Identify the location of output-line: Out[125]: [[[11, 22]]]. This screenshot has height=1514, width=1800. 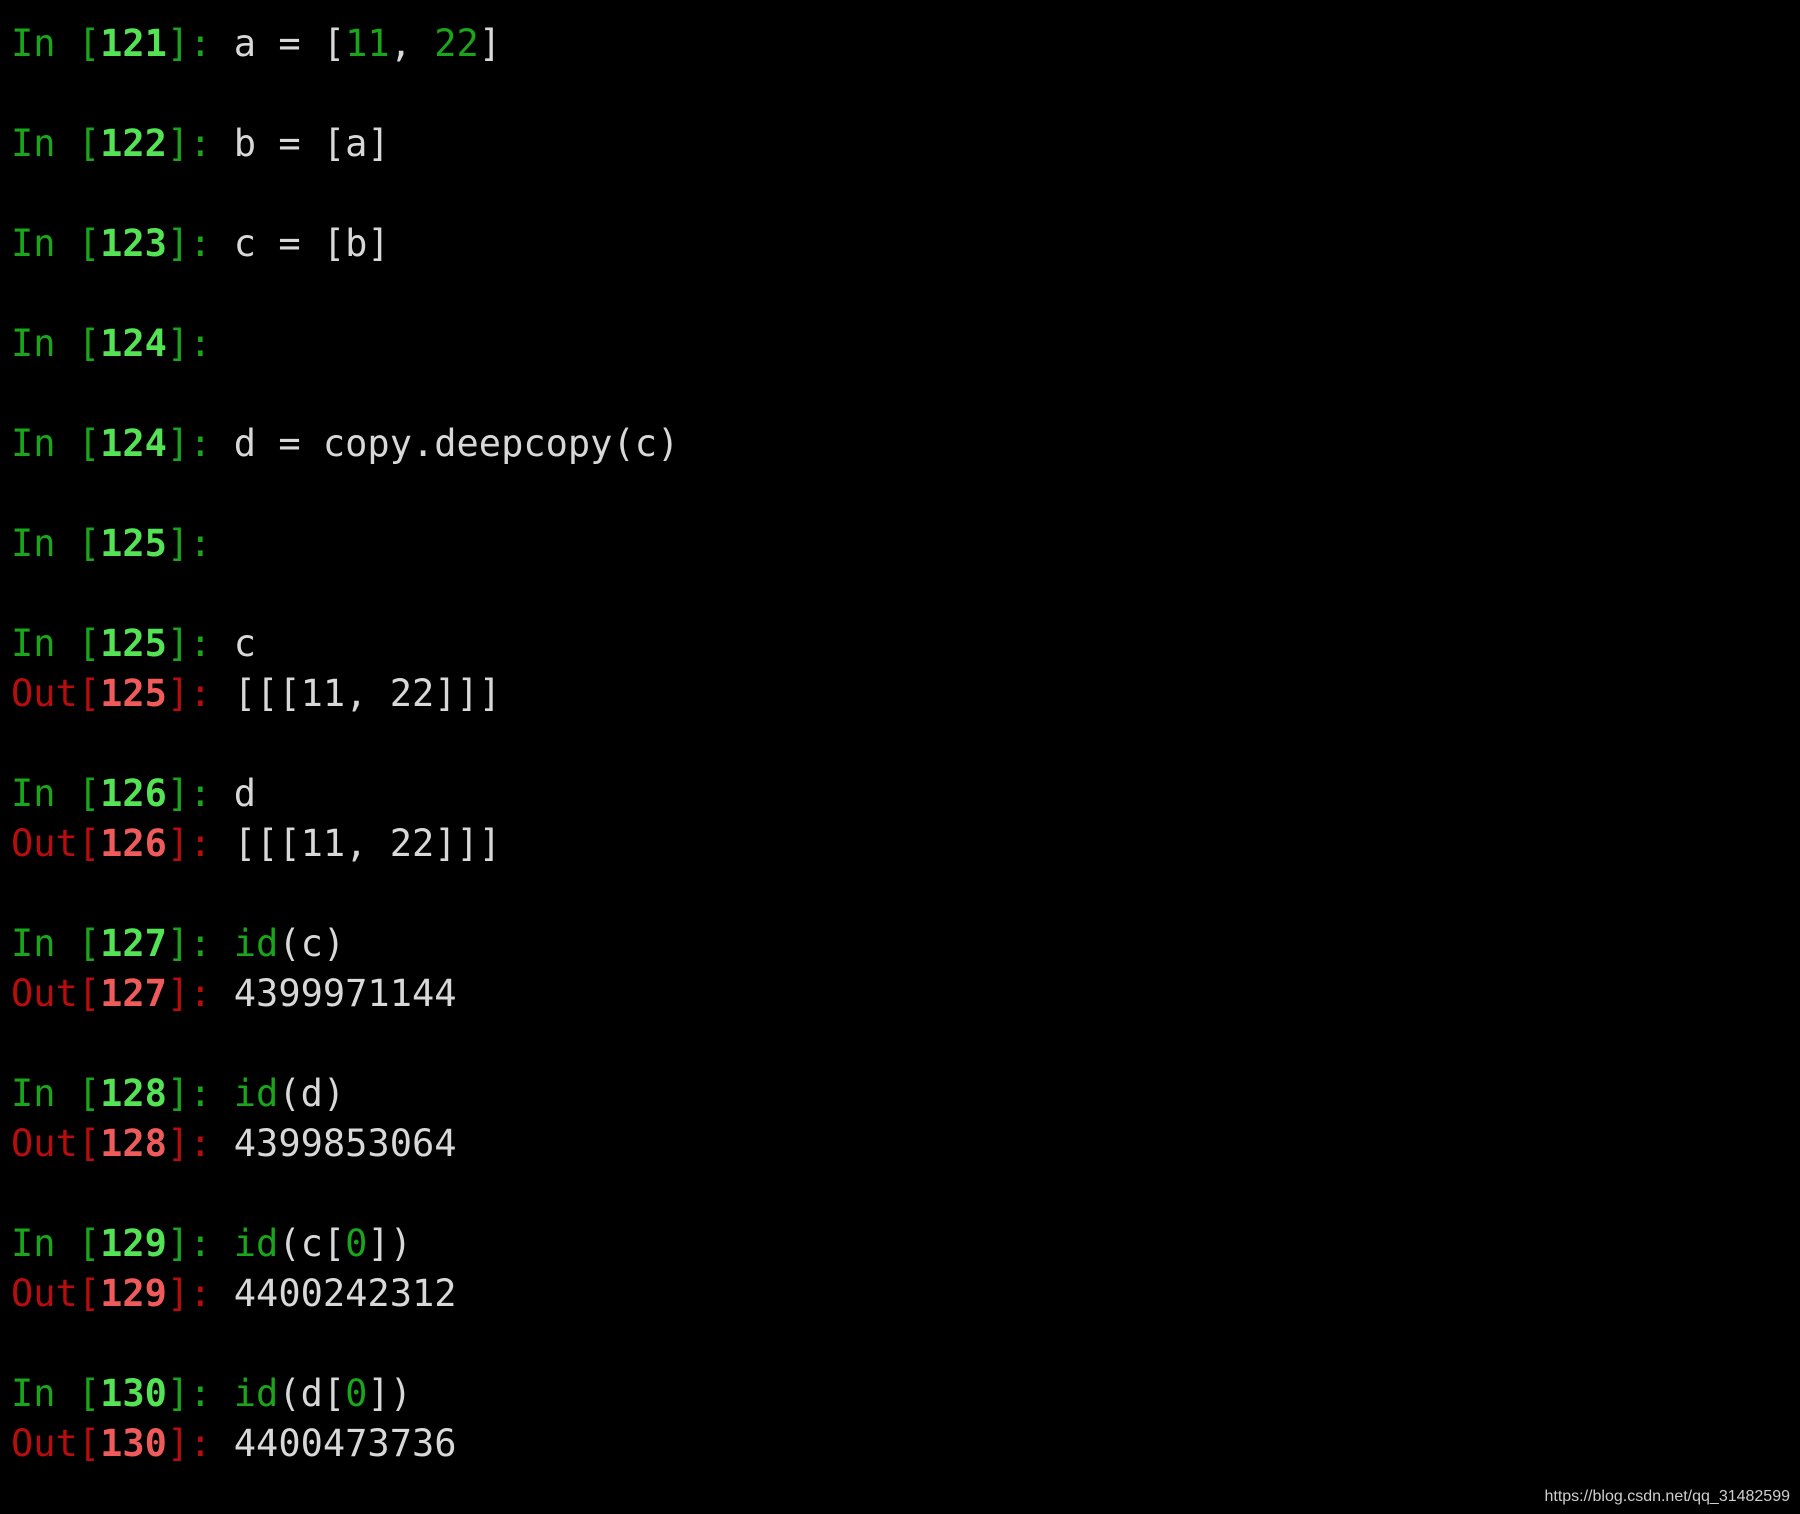
(256, 694).